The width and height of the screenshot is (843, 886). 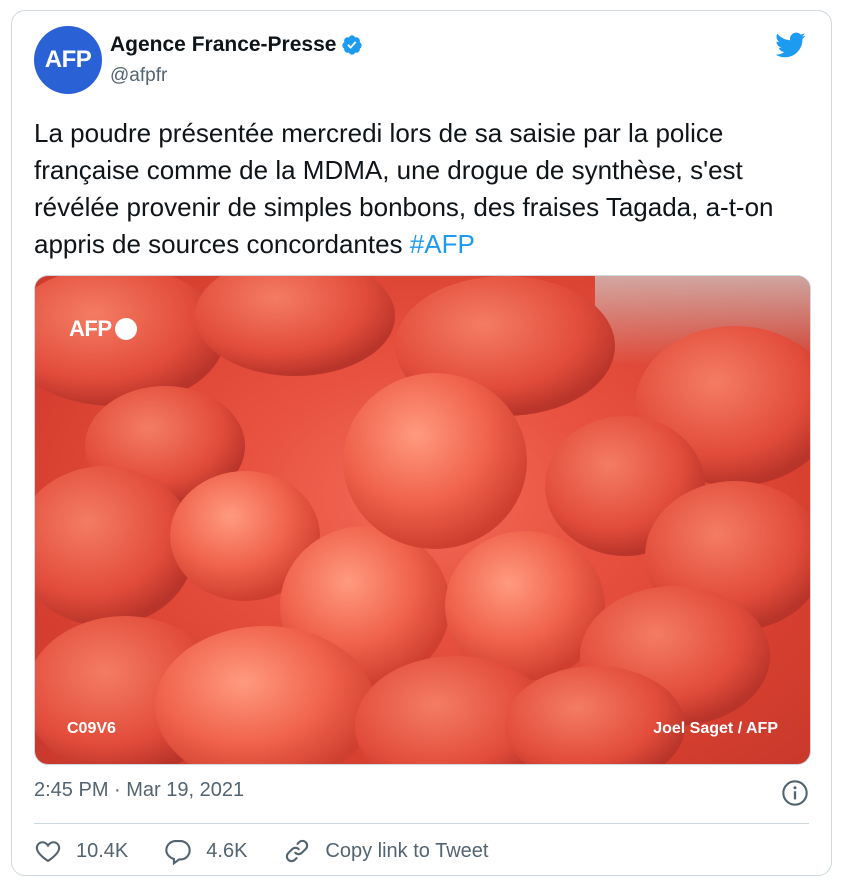 I want to click on heart-icon, so click(x=48, y=852).